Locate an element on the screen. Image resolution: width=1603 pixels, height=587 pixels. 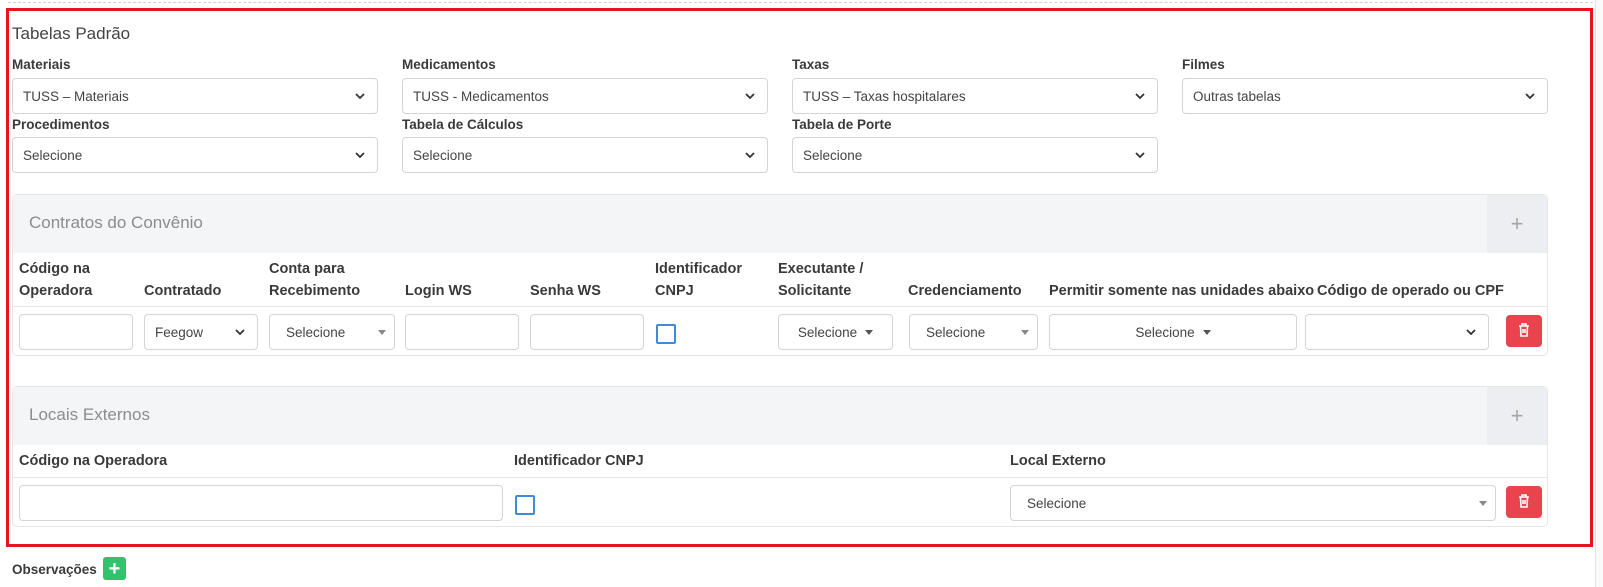
credenciamento-select: Selecione is located at coordinates (973, 332).